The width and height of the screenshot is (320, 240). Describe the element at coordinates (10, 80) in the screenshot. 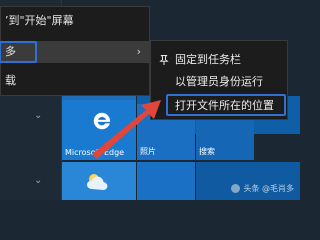

I see `menu-item-label: 载` at that location.